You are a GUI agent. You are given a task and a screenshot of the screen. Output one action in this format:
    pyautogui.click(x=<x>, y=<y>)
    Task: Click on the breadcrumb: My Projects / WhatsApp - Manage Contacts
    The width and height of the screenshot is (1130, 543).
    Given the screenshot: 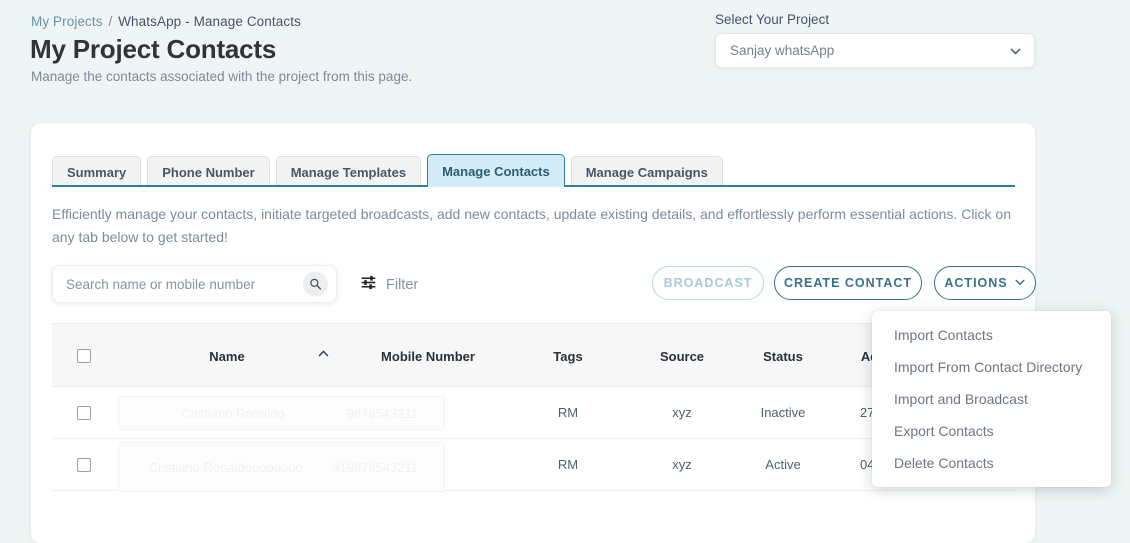 What is the action you would take?
    pyautogui.click(x=166, y=21)
    